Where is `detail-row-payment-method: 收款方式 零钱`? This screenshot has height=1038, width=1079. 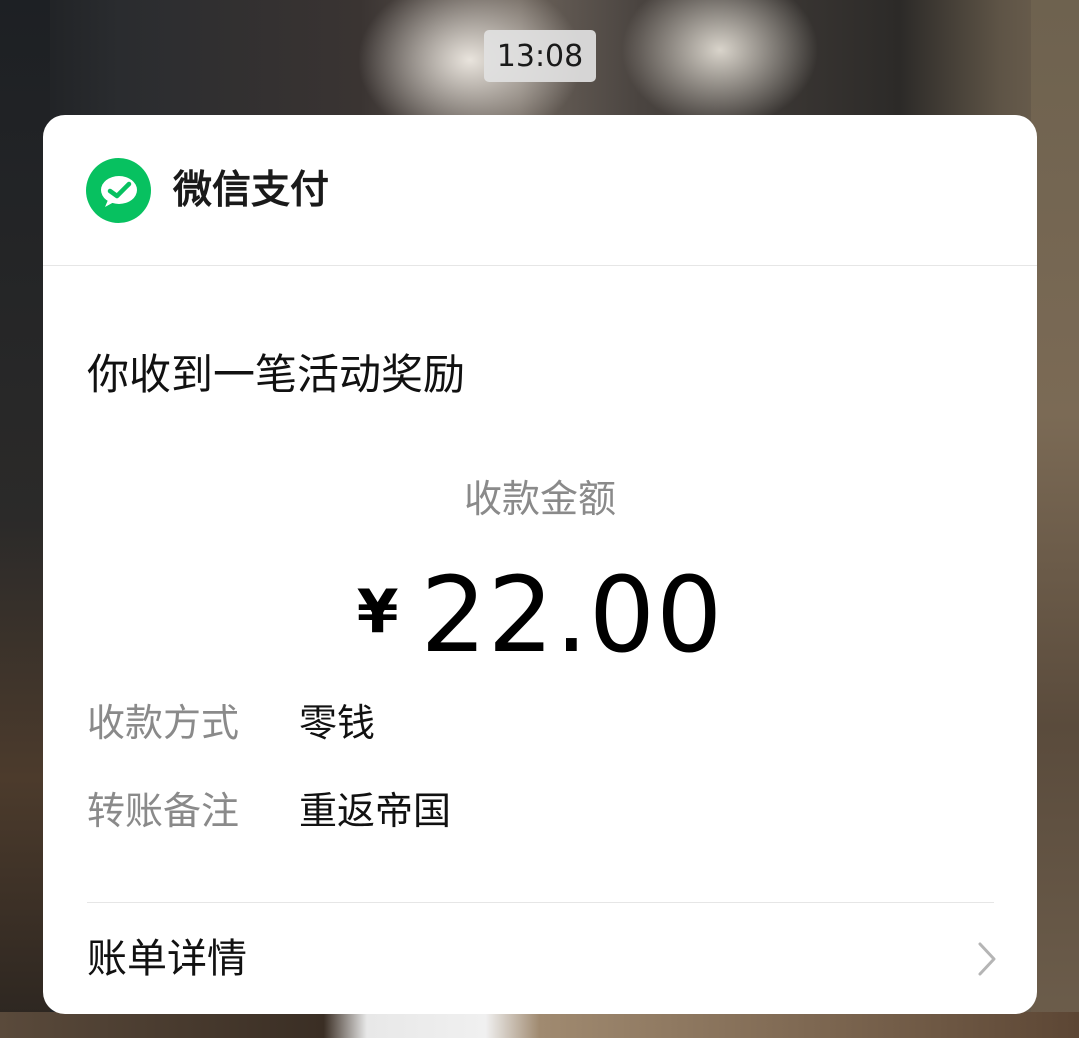 detail-row-payment-method: 收款方式 零钱 is located at coordinates (231, 723).